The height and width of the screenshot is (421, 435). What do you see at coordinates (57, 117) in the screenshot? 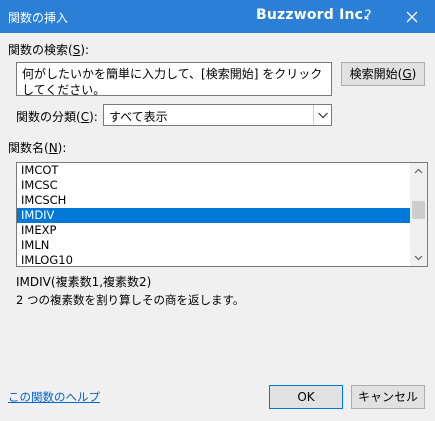
I see `category-label: 関数の分類(C):` at bounding box center [57, 117].